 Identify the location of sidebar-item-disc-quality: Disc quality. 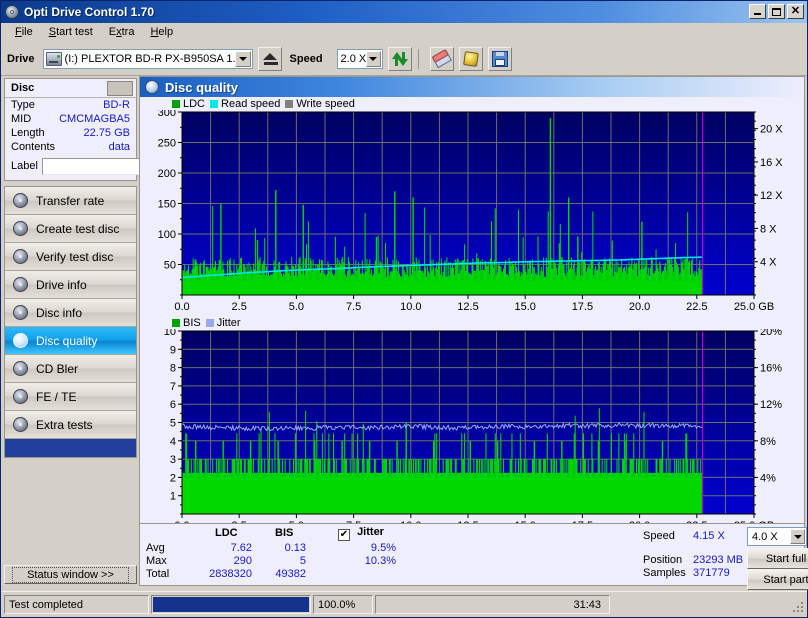
(70, 341).